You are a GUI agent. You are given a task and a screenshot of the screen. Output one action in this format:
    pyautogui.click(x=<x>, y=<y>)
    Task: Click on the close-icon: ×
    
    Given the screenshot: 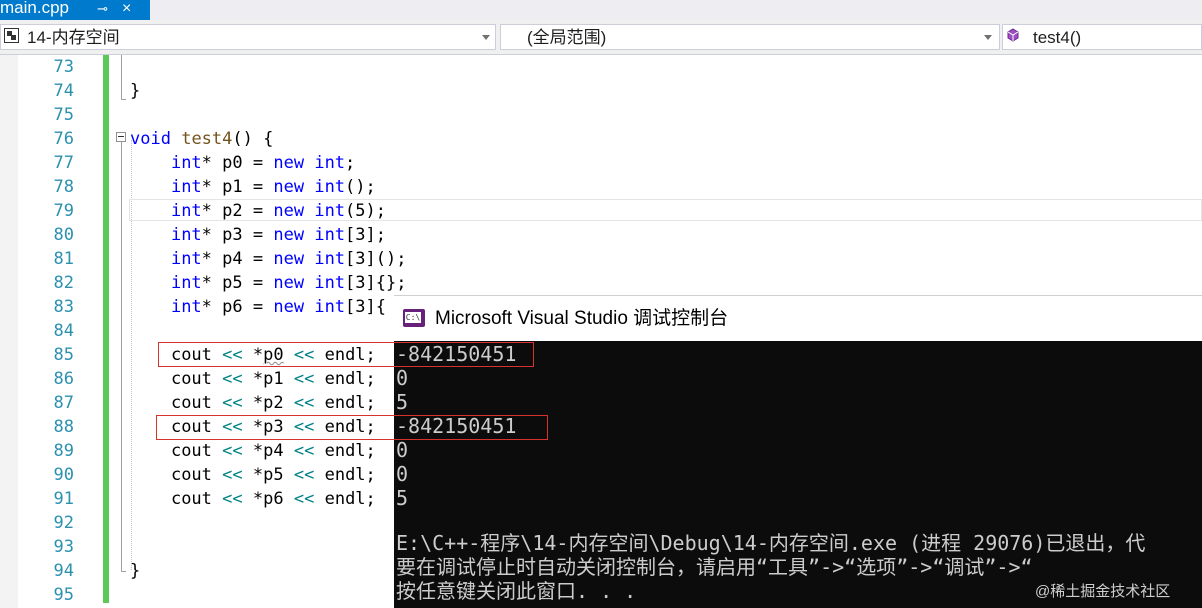 What is the action you would take?
    pyautogui.click(x=126, y=9)
    